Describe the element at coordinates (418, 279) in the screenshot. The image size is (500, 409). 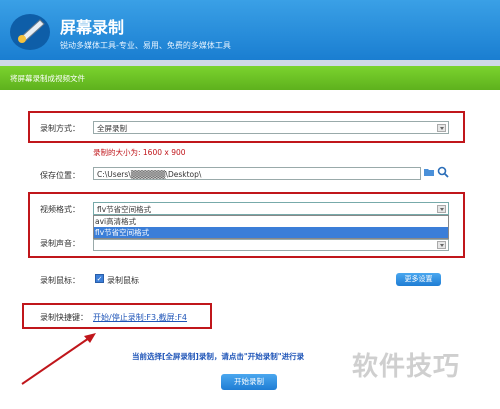
I see `more-settings-button: 更多设置` at that location.